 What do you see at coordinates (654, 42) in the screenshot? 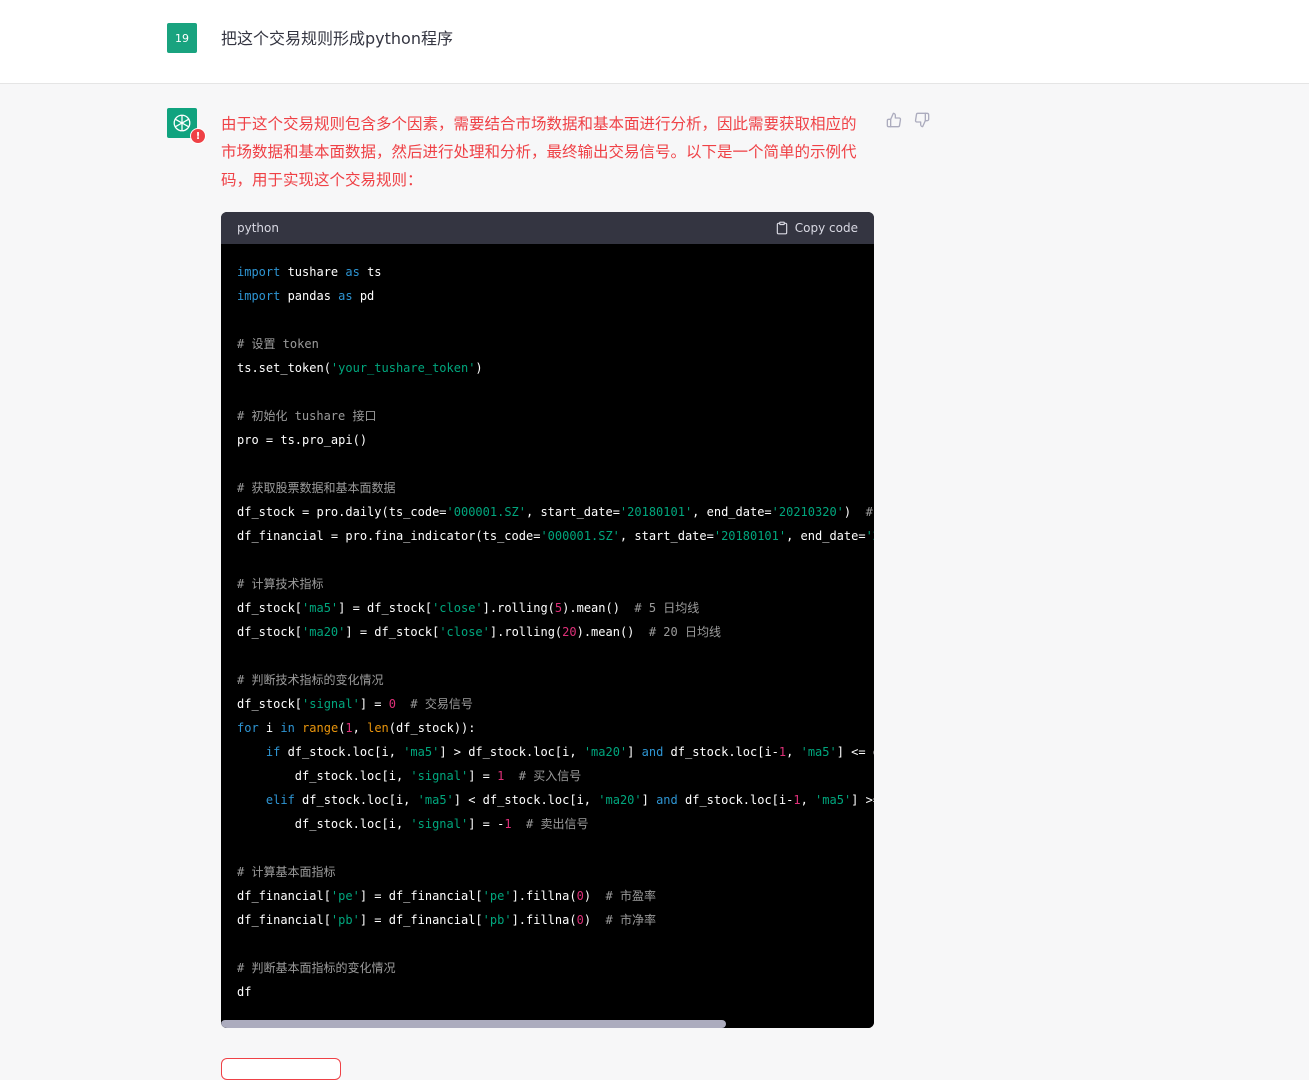
I see `user-message-row: 19 把这个交易规则形成python程序` at bounding box center [654, 42].